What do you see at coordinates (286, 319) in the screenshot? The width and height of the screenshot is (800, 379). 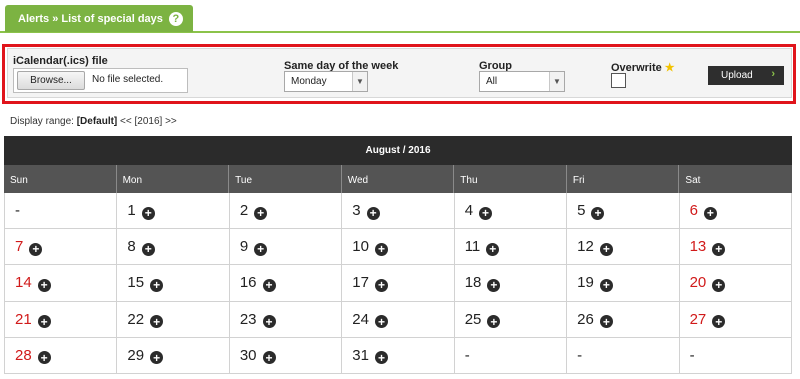 I see `calendar-day-cell: 23 +` at bounding box center [286, 319].